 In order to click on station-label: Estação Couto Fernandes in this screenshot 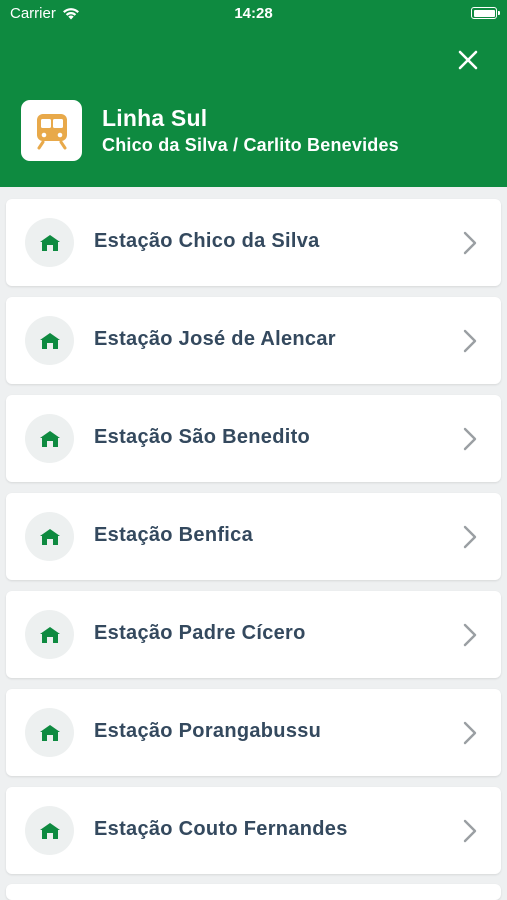, I will do `click(221, 829)`.